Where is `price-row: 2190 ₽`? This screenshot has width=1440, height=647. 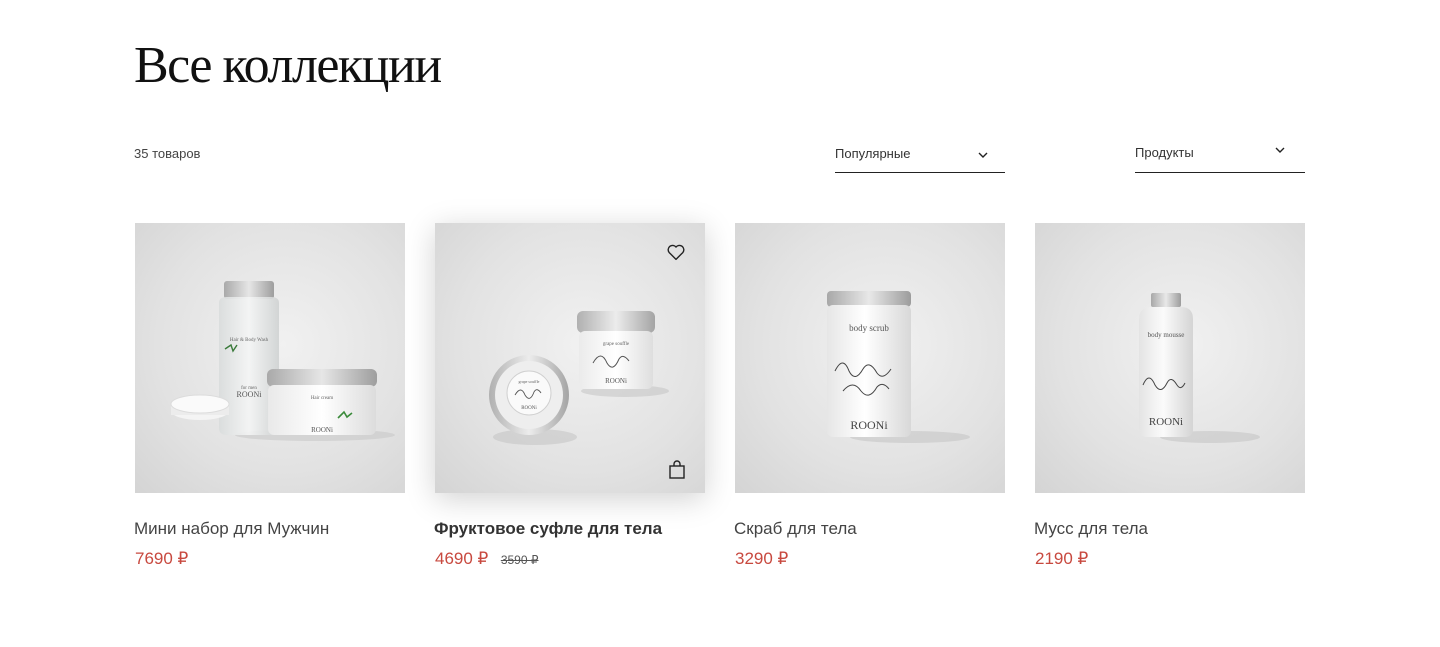
price-row: 2190 ₽ is located at coordinates (1061, 559).